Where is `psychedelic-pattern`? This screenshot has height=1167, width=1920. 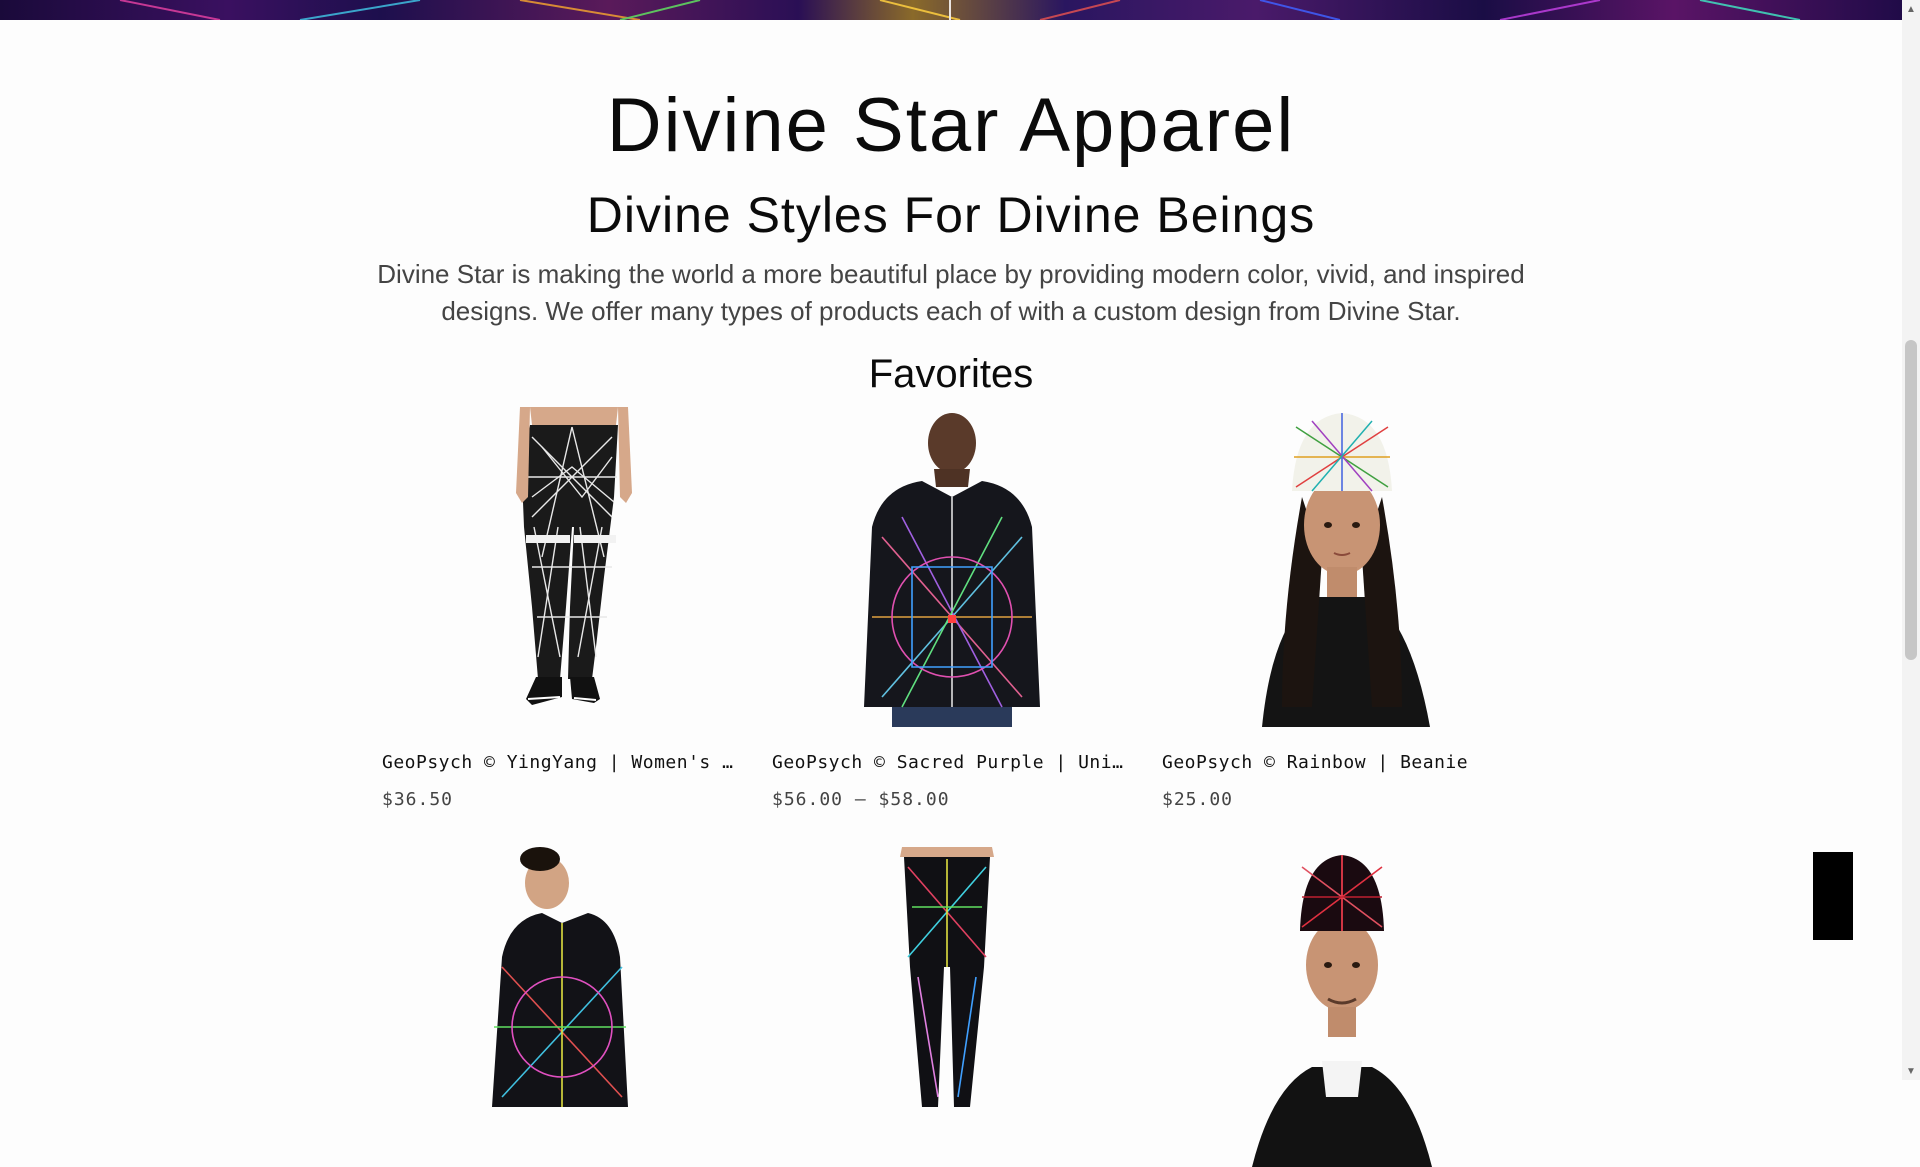 psychedelic-pattern is located at coordinates (960, 10).